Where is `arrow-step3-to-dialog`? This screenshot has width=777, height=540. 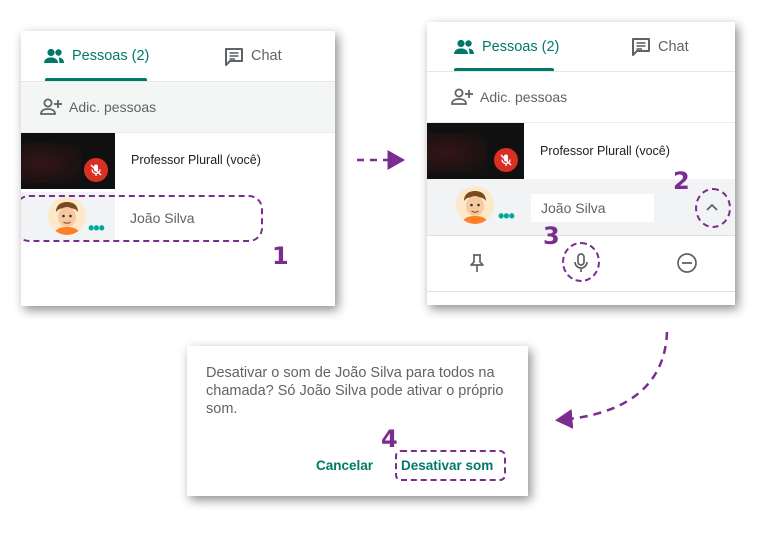 arrow-step3-to-dialog is located at coordinates (612, 380).